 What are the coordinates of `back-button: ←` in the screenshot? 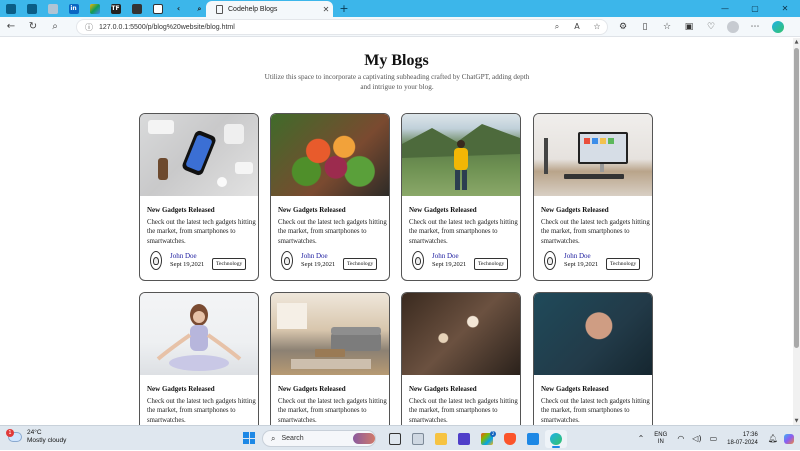 It's located at (11, 27).